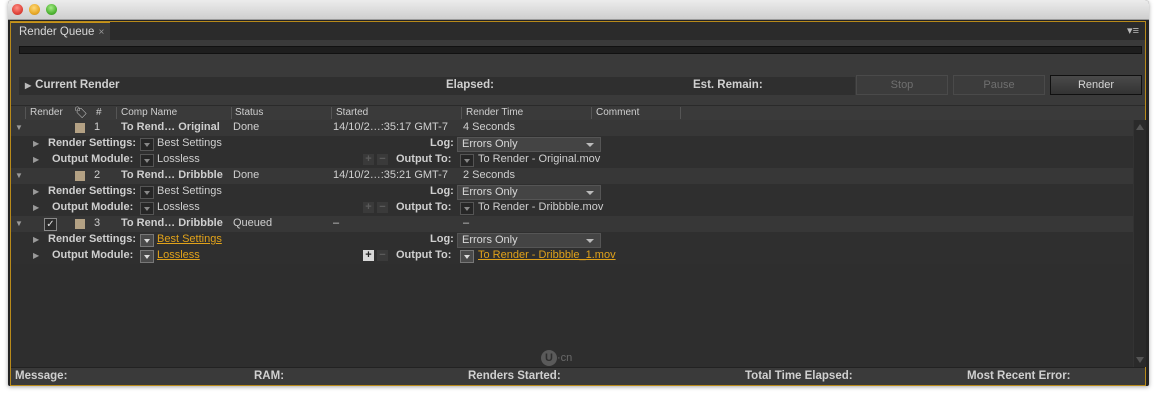 This screenshot has width=1157, height=395. I want to click on output-to-value: To Render - Original.mov, so click(539, 159).